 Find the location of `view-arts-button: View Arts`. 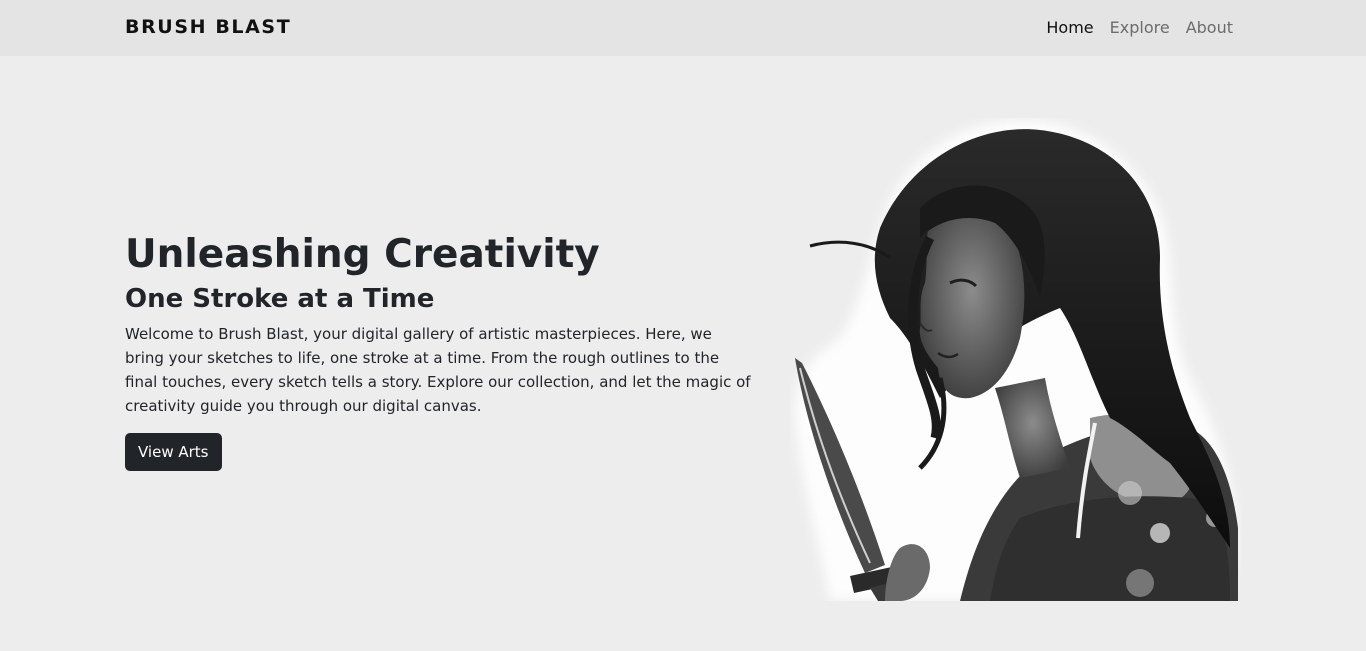

view-arts-button: View Arts is located at coordinates (173, 452).